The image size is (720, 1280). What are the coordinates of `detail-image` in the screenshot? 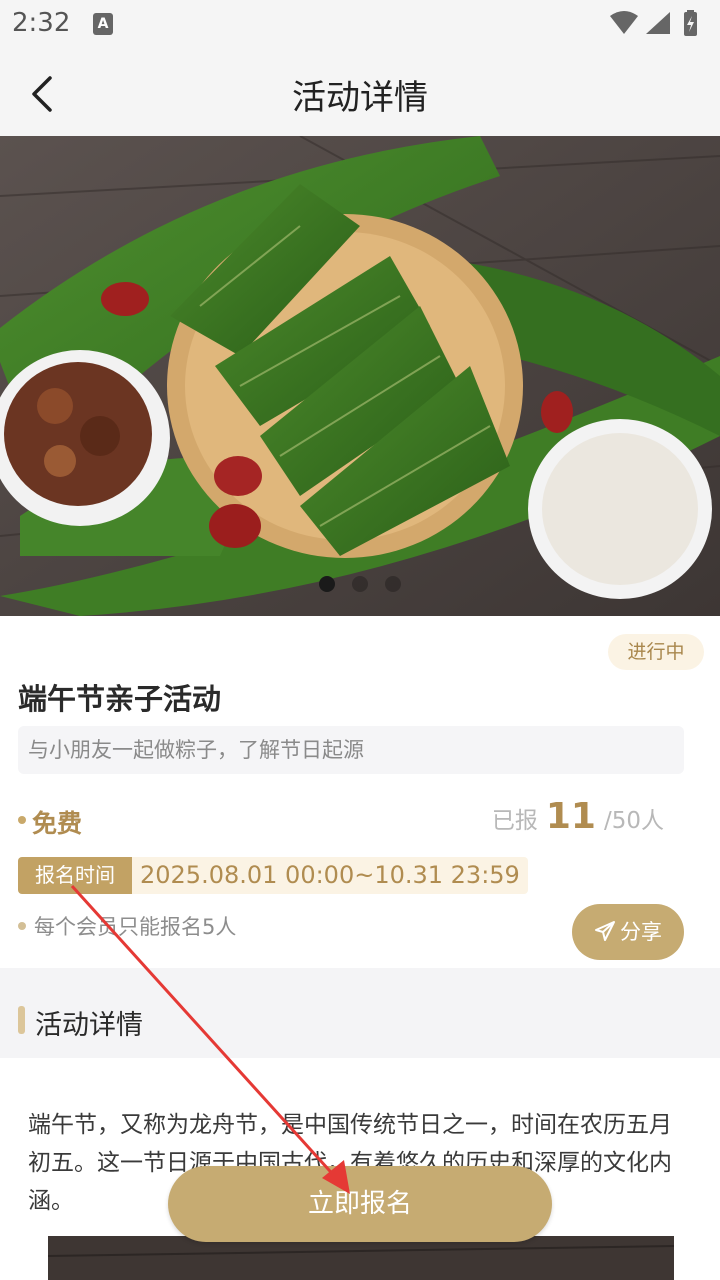 It's located at (361, 1258).